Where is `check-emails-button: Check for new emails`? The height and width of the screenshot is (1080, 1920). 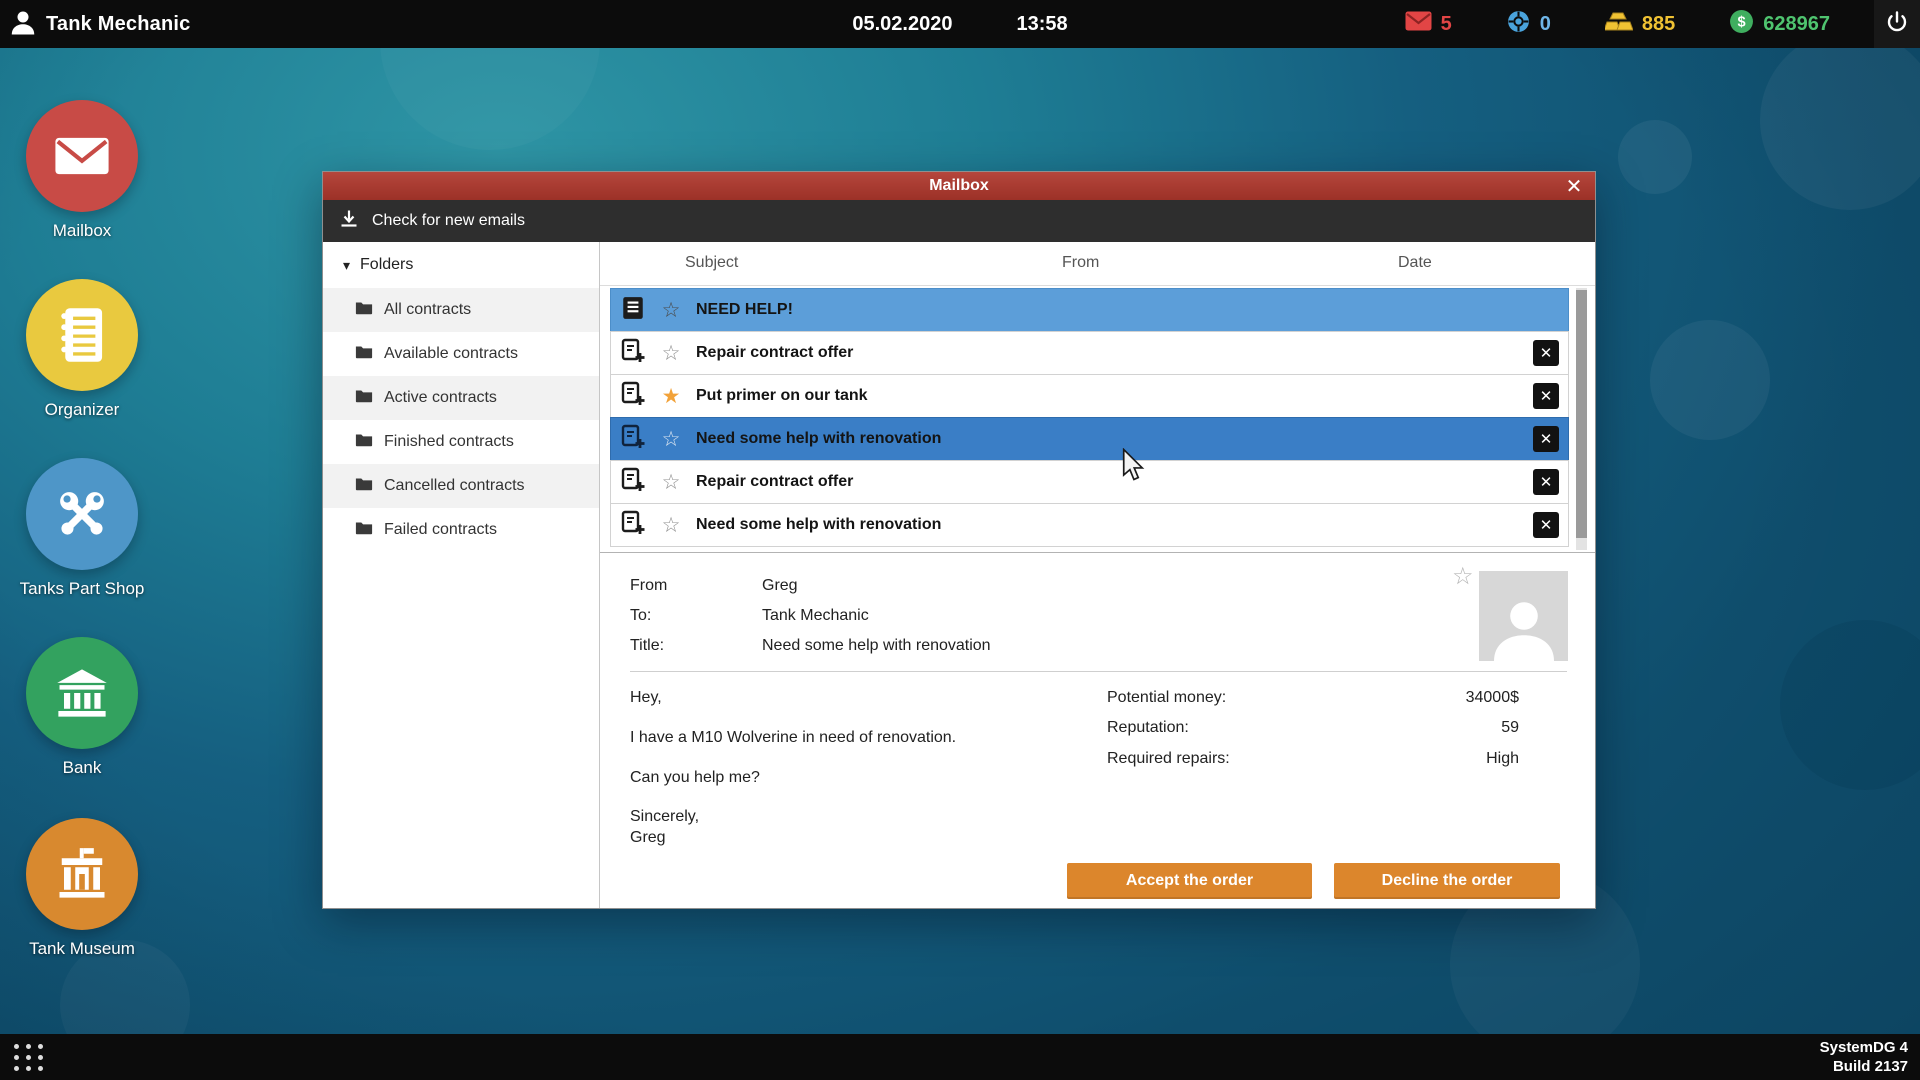 check-emails-button: Check for new emails is located at coordinates (432, 221).